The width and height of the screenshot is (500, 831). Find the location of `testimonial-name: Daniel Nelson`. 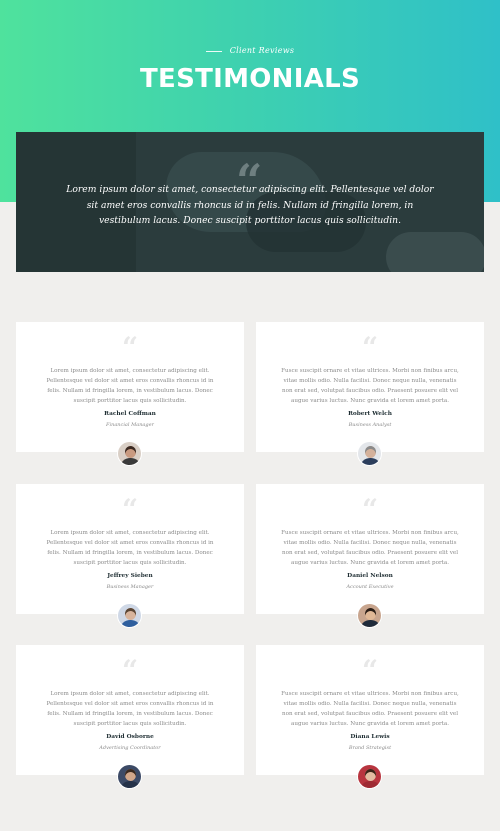

testimonial-name: Daniel Nelson is located at coordinates (370, 576).